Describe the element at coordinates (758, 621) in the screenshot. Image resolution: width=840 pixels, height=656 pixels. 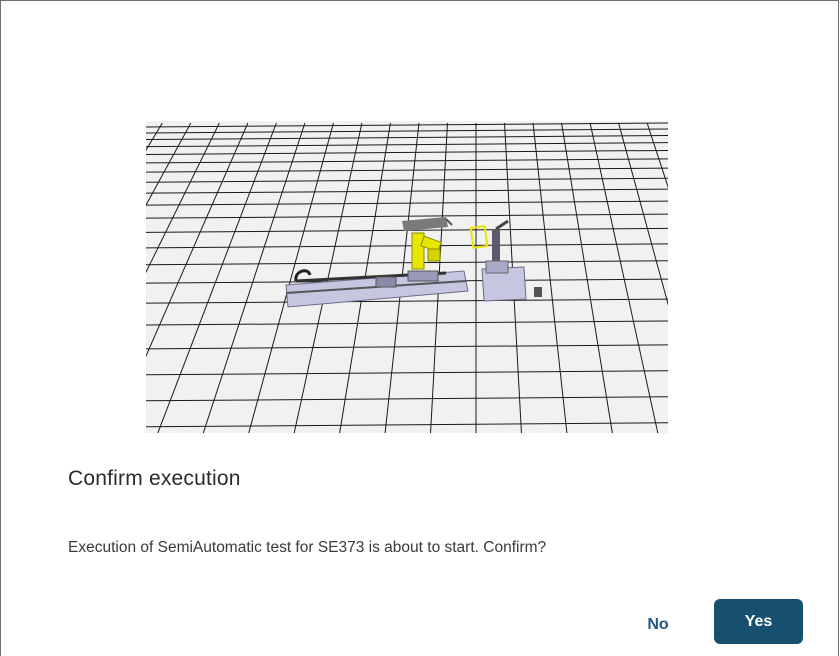
I see `yes-button: Yes` at that location.